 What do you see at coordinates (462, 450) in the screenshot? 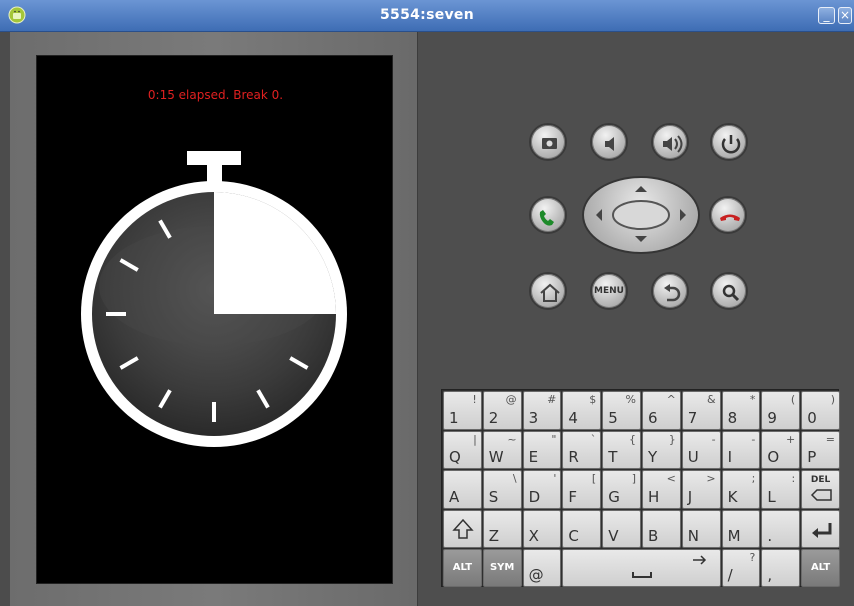
I see `key-q: Q |` at bounding box center [462, 450].